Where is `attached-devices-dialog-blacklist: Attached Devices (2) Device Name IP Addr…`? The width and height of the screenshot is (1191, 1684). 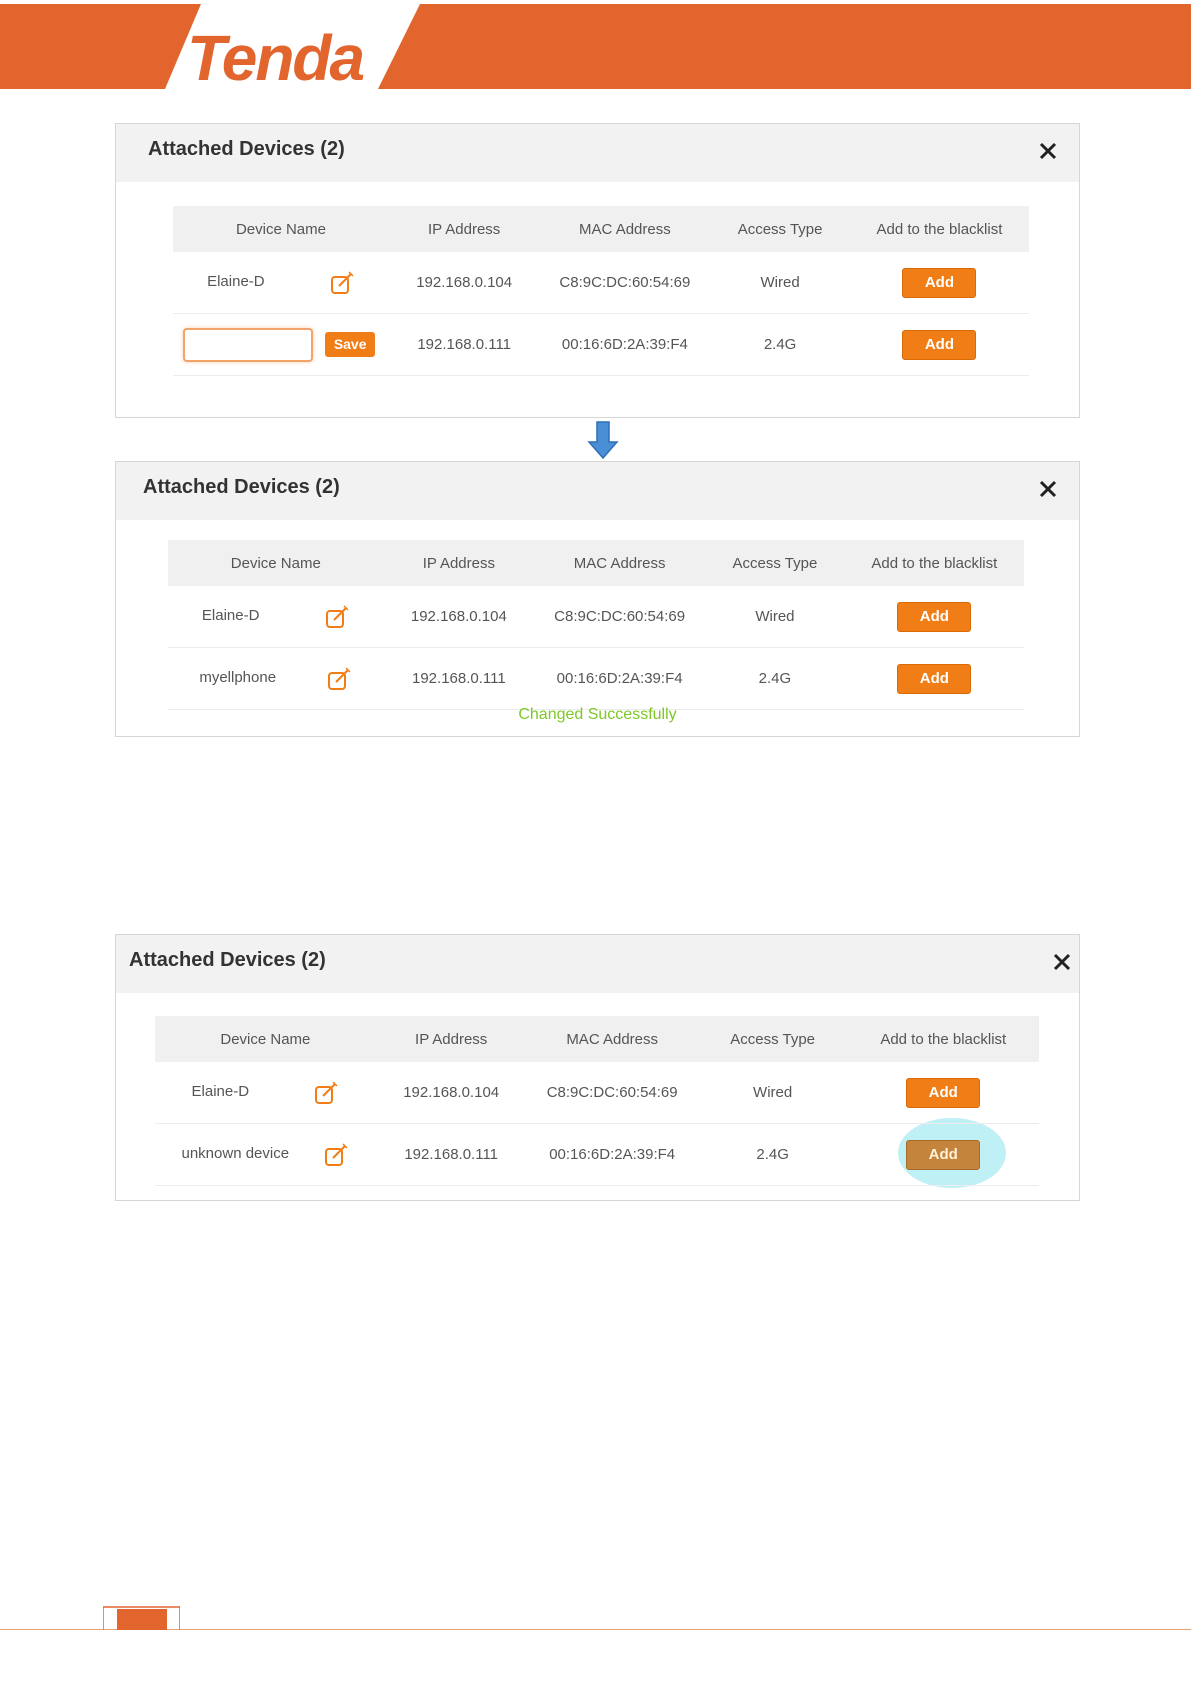
attached-devices-dialog-blacklist: Attached Devices (2) Device Name IP Addr… is located at coordinates (597, 1067).